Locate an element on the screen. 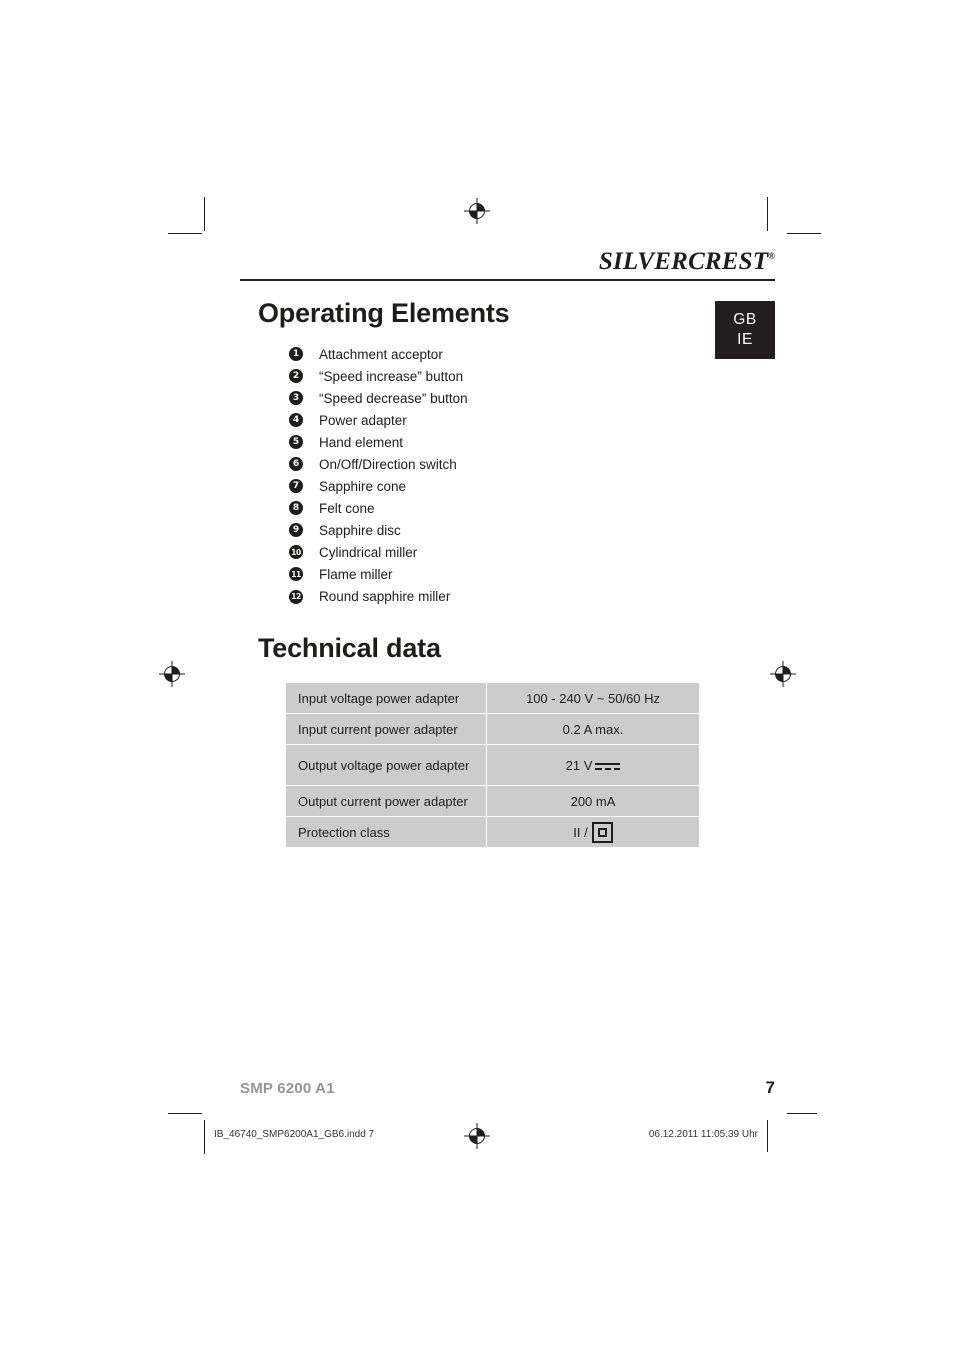  list-bullet-number: 3 is located at coordinates (296, 398).